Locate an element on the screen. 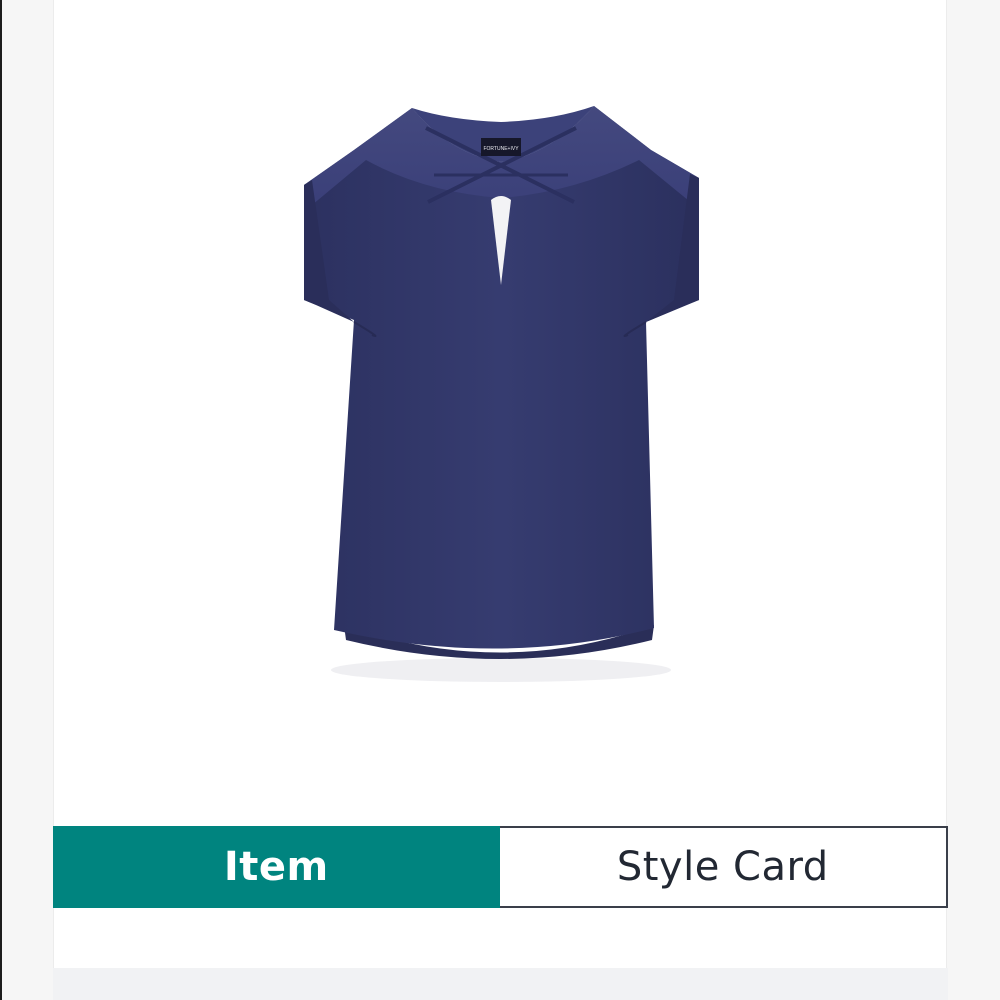 The image size is (1000, 1000). brand-tag-text: FORTUNE+IVY is located at coordinates (501, 149).